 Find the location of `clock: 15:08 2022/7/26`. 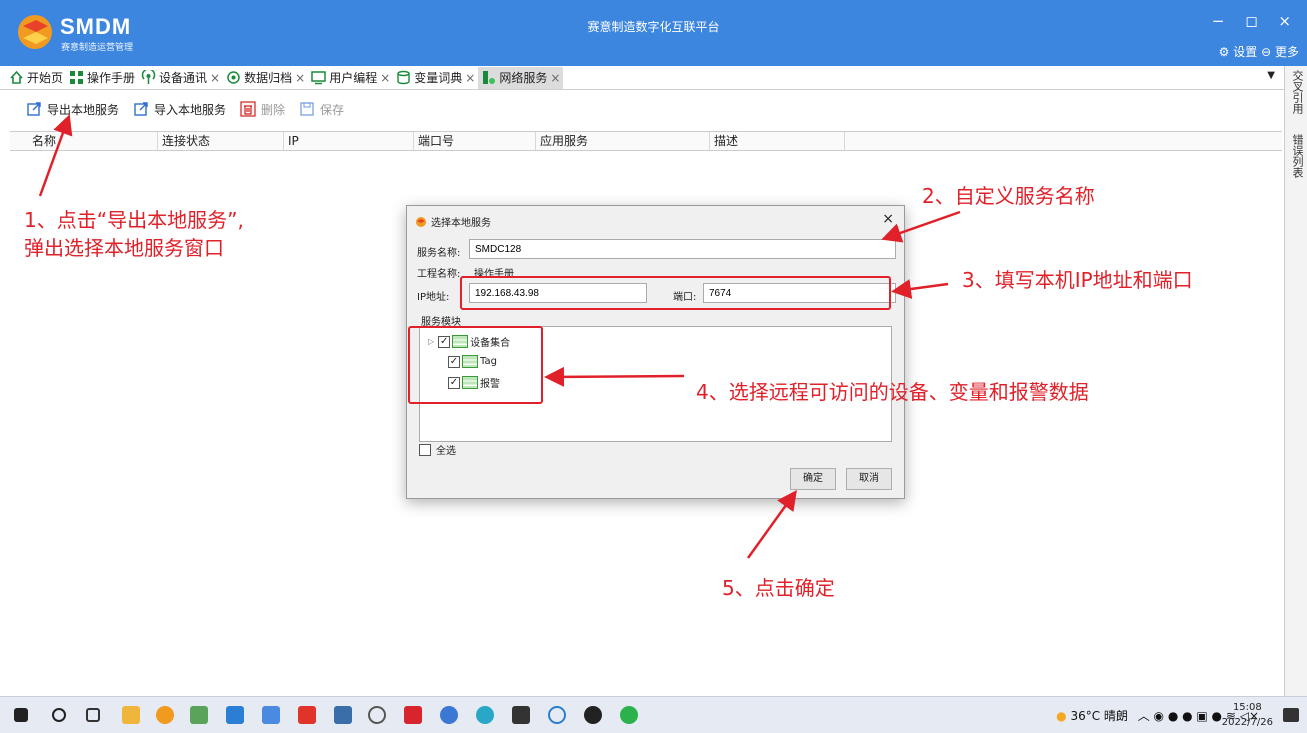

clock: 15:08 2022/7/26 is located at coordinates (1247, 715).